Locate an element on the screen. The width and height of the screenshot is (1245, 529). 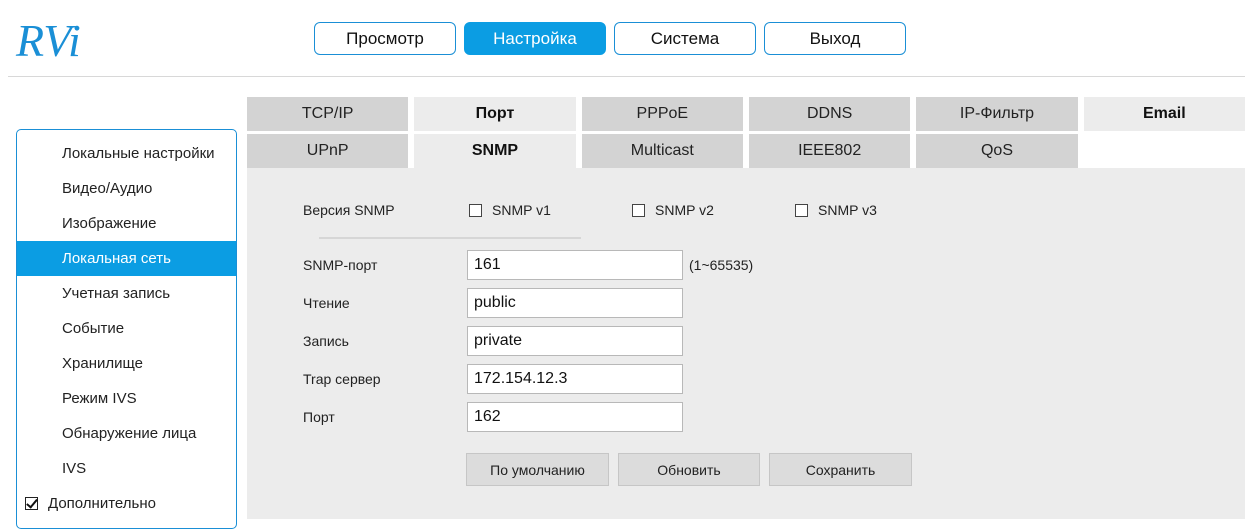
snmp-version-label: Версия SNMP is located at coordinates (349, 210).